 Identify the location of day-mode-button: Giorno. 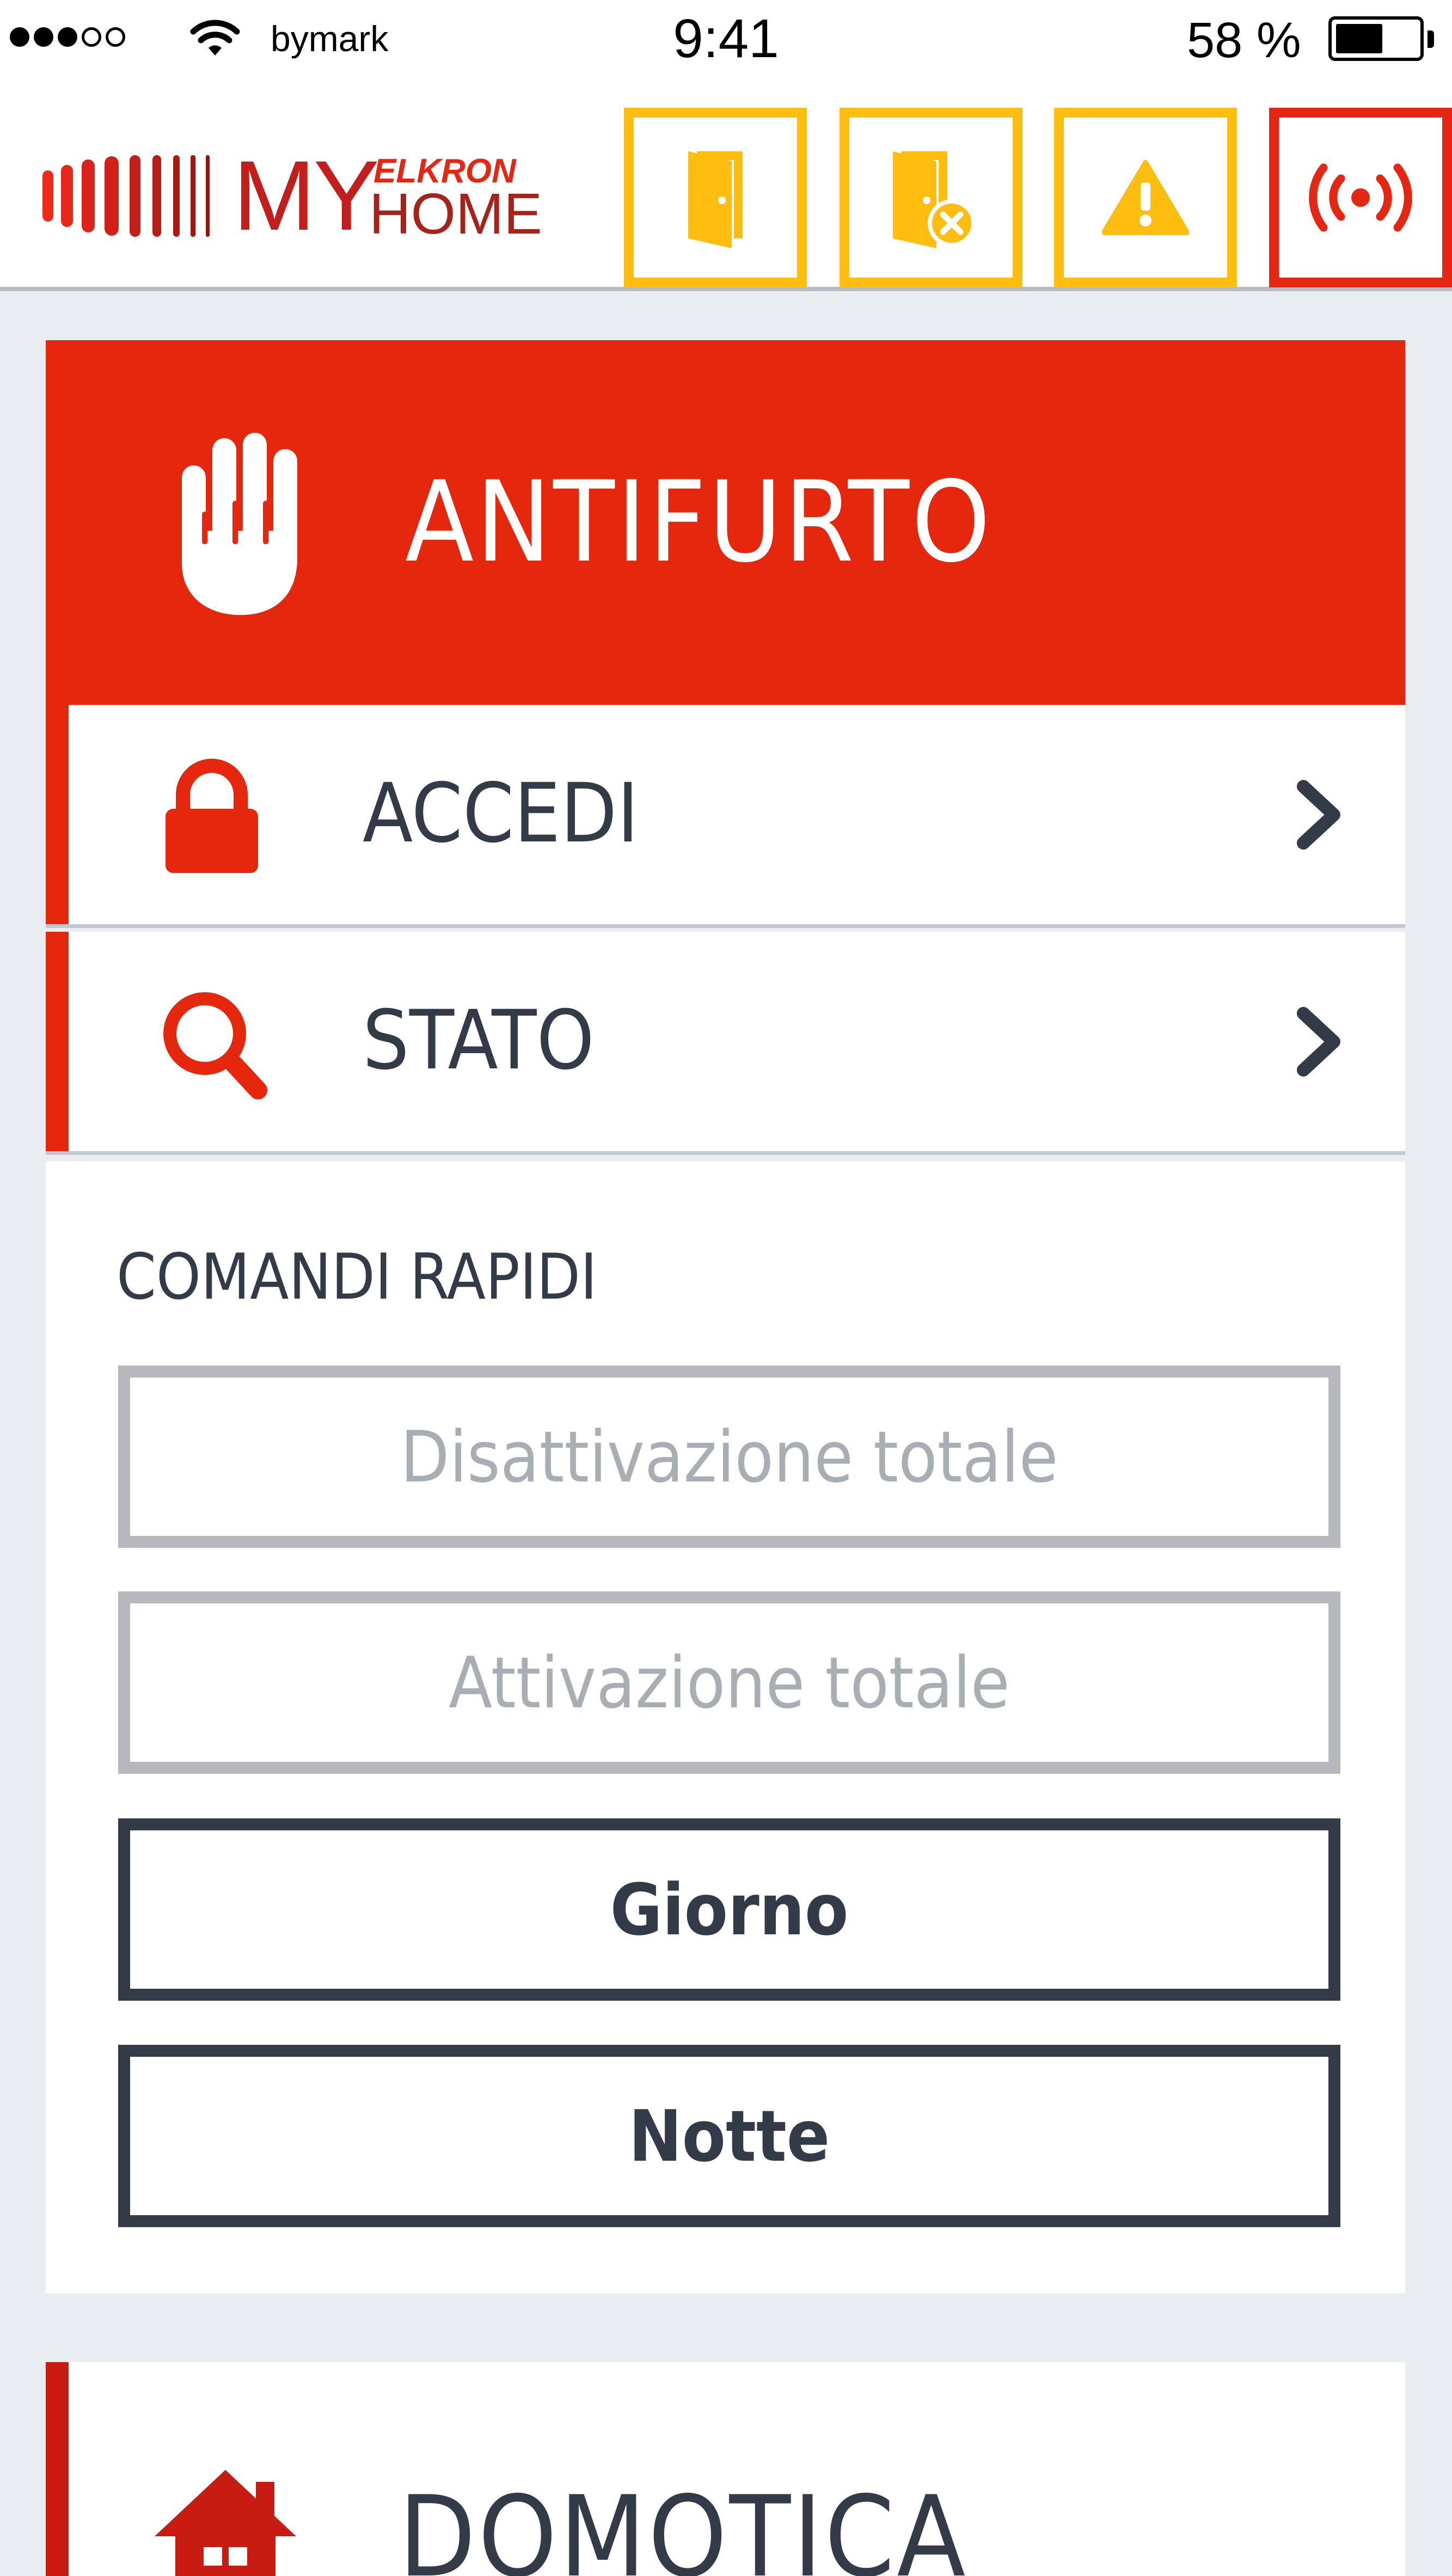
(729, 1909).